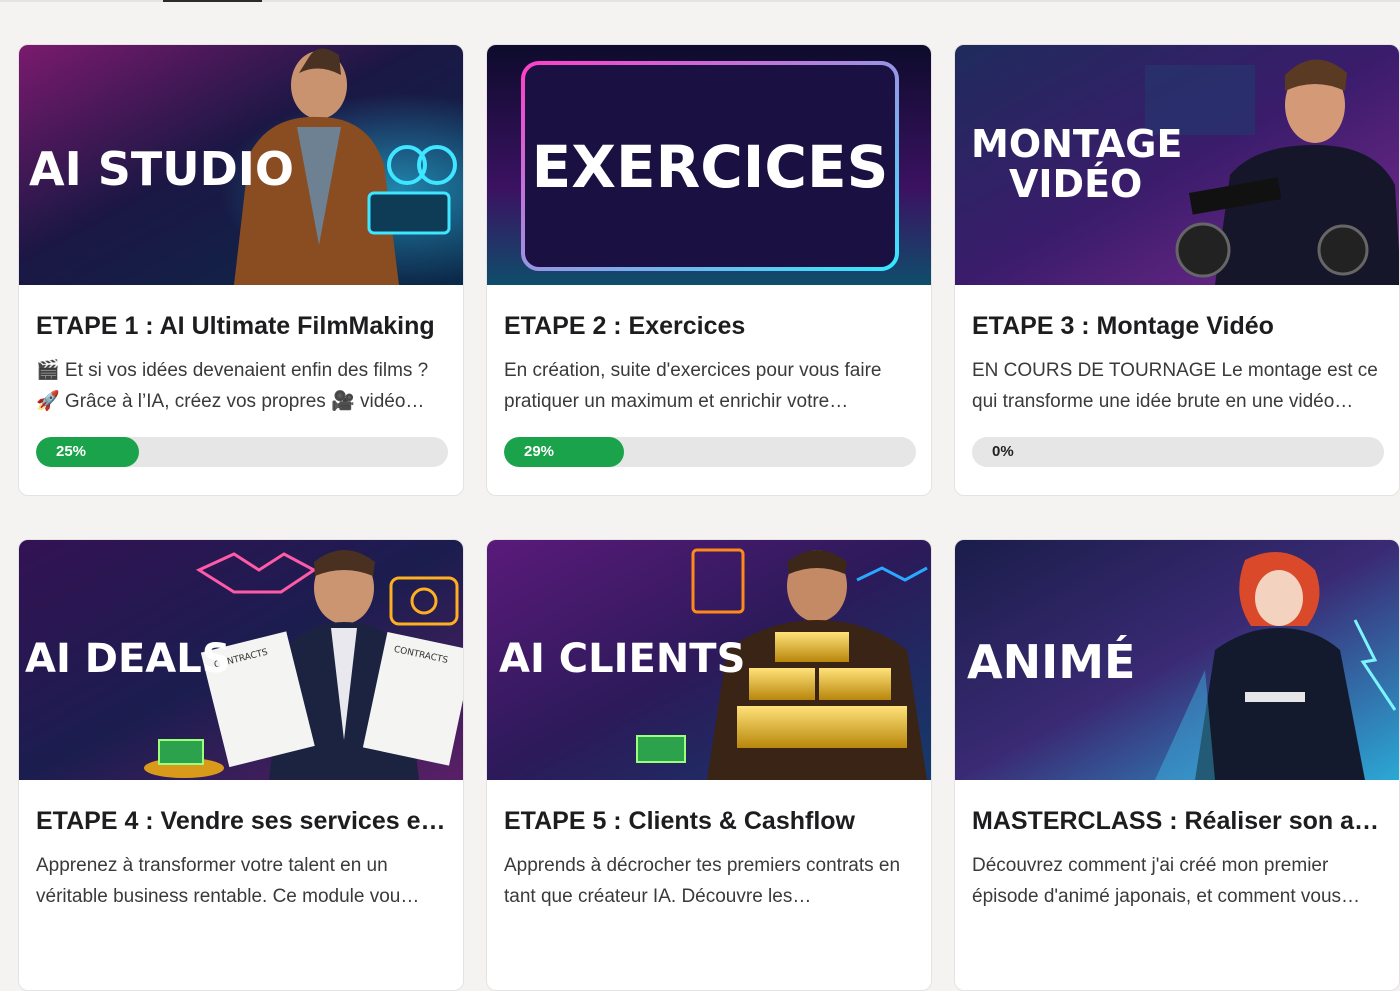 The image size is (1400, 991). I want to click on course-title: ETAPE 2 : Exercices, so click(710, 326).